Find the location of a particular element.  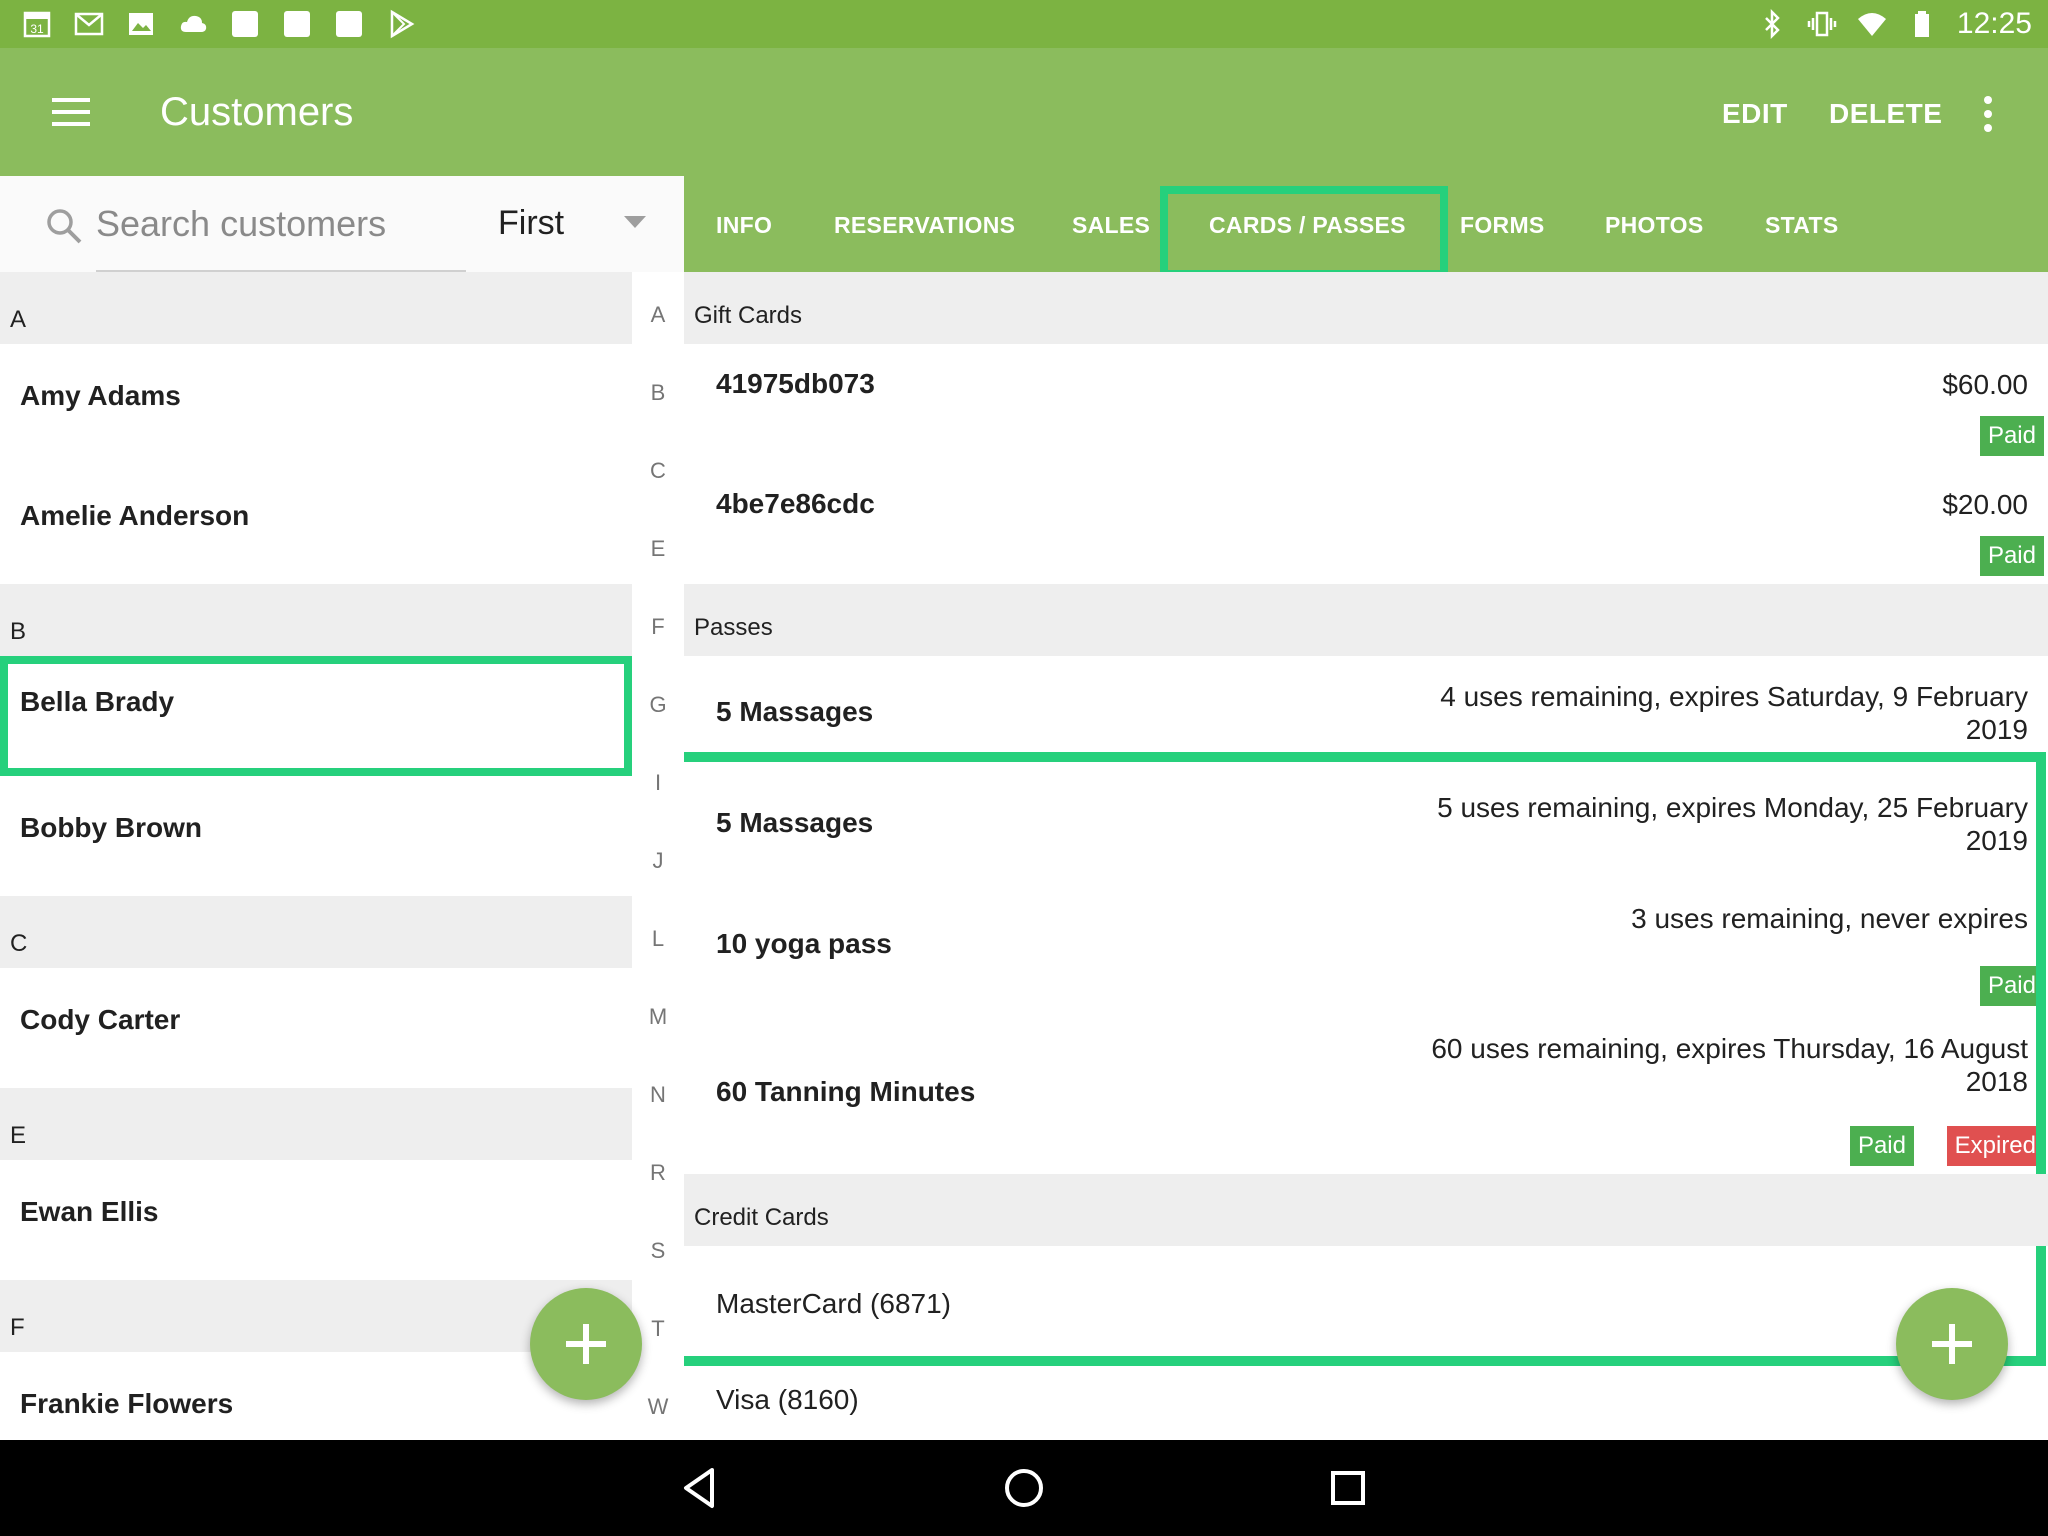

add-customer-button is located at coordinates (586, 1344).